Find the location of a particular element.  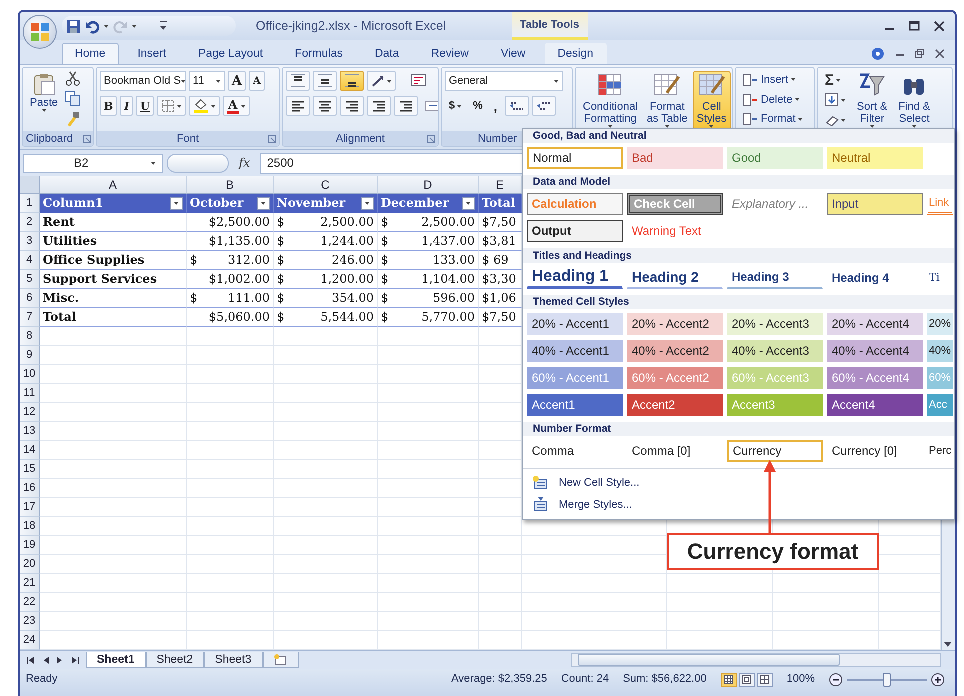

cell-style-option: 40% is located at coordinates (940, 351).